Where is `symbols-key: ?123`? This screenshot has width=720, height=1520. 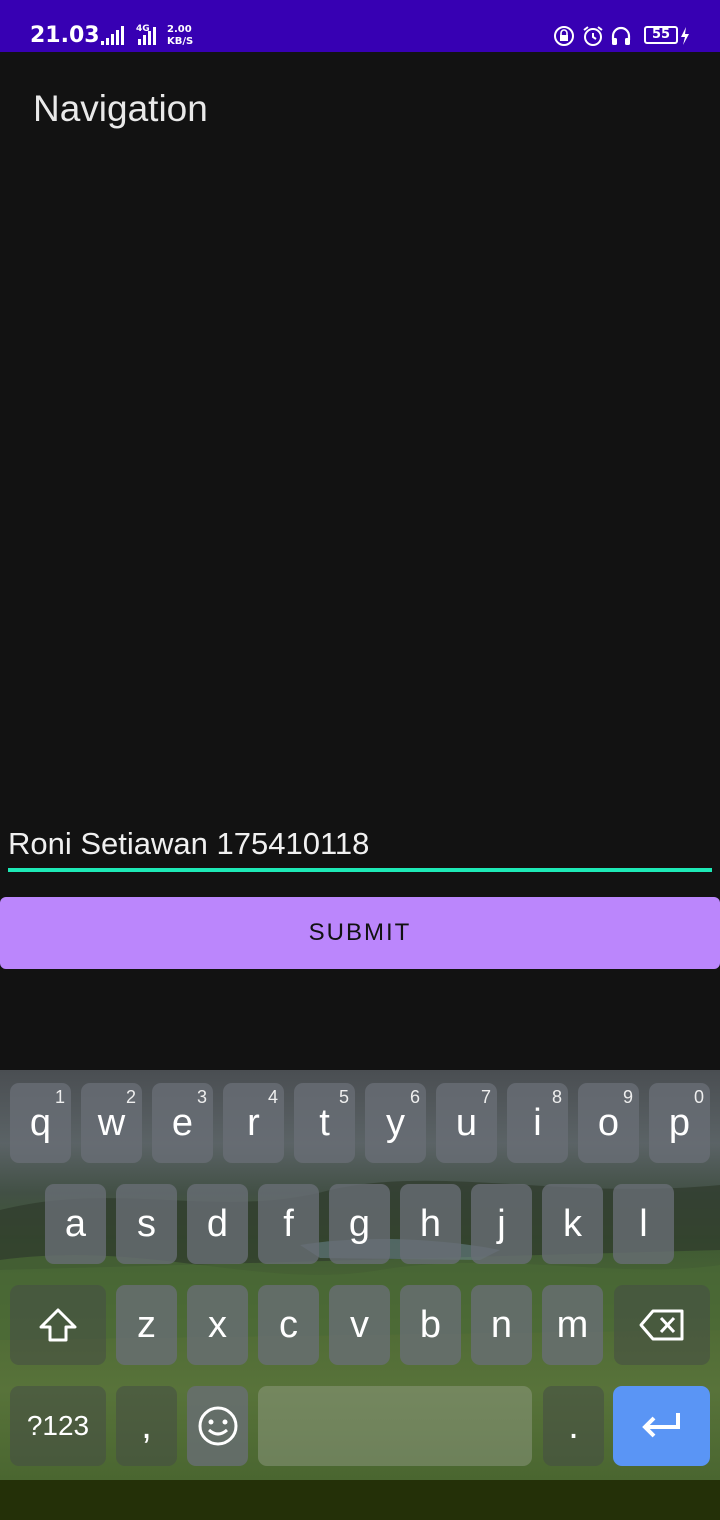
symbols-key: ?123 is located at coordinates (58, 1426).